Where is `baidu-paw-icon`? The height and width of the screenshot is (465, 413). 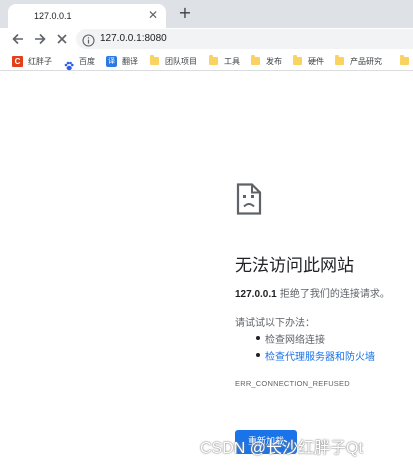
baidu-paw-icon is located at coordinates (69, 63).